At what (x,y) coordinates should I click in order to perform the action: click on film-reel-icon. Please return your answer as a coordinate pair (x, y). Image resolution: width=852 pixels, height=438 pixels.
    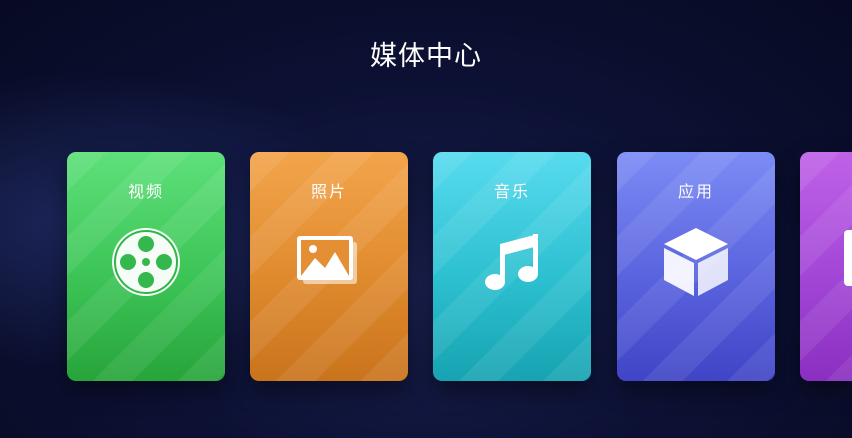
    Looking at the image, I should click on (146, 262).